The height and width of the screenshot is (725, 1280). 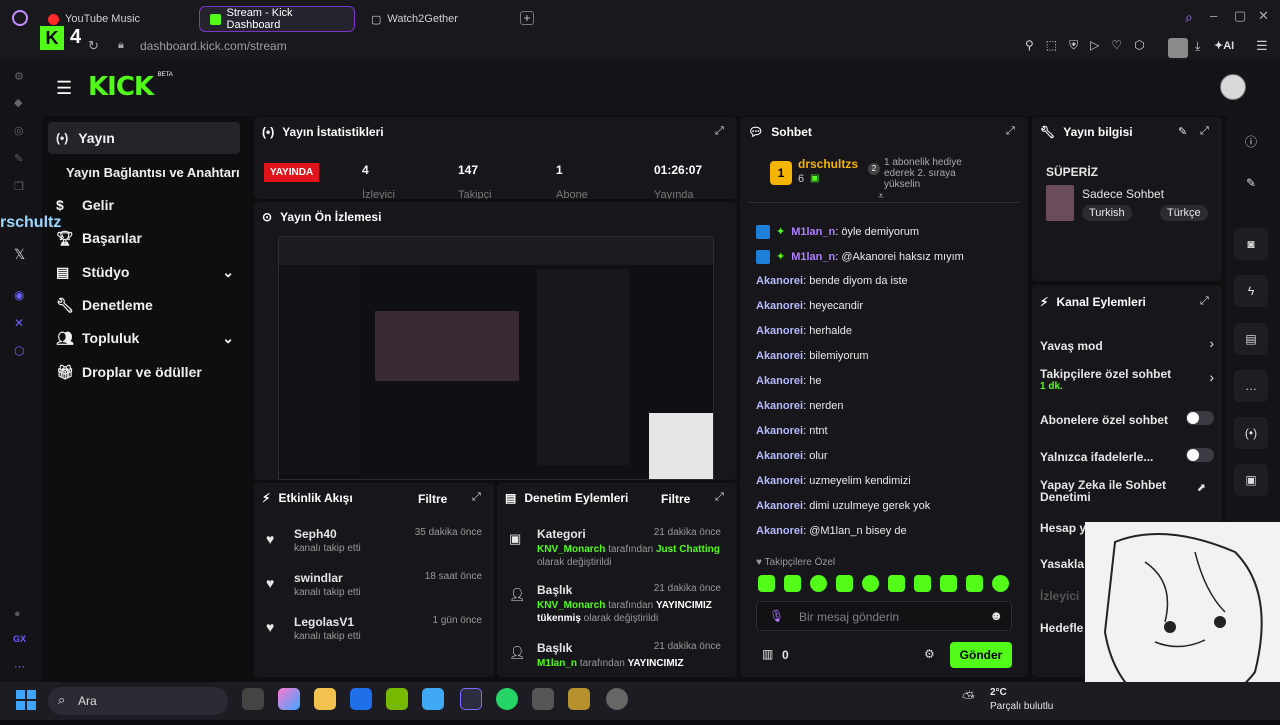 I want to click on action-label-hesap: Hesap y, so click(x=1063, y=528).